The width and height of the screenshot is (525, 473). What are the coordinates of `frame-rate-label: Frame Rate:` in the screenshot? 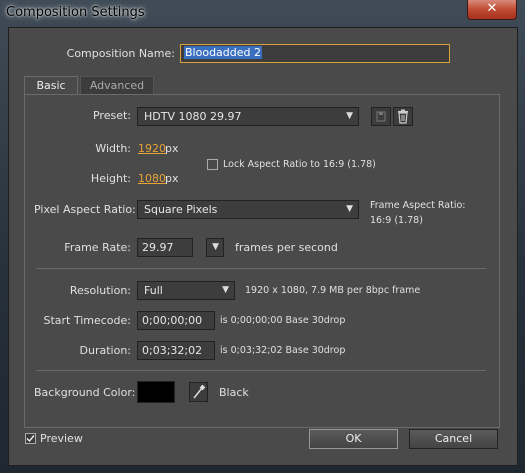 It's located at (97, 247).